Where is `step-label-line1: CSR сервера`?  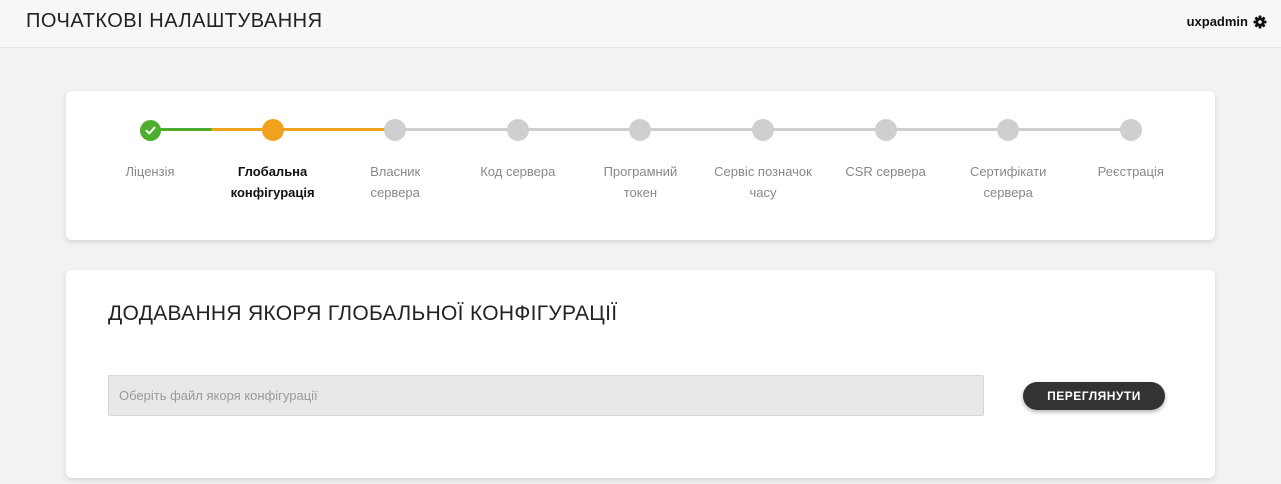 step-label-line1: CSR сервера is located at coordinates (885, 171).